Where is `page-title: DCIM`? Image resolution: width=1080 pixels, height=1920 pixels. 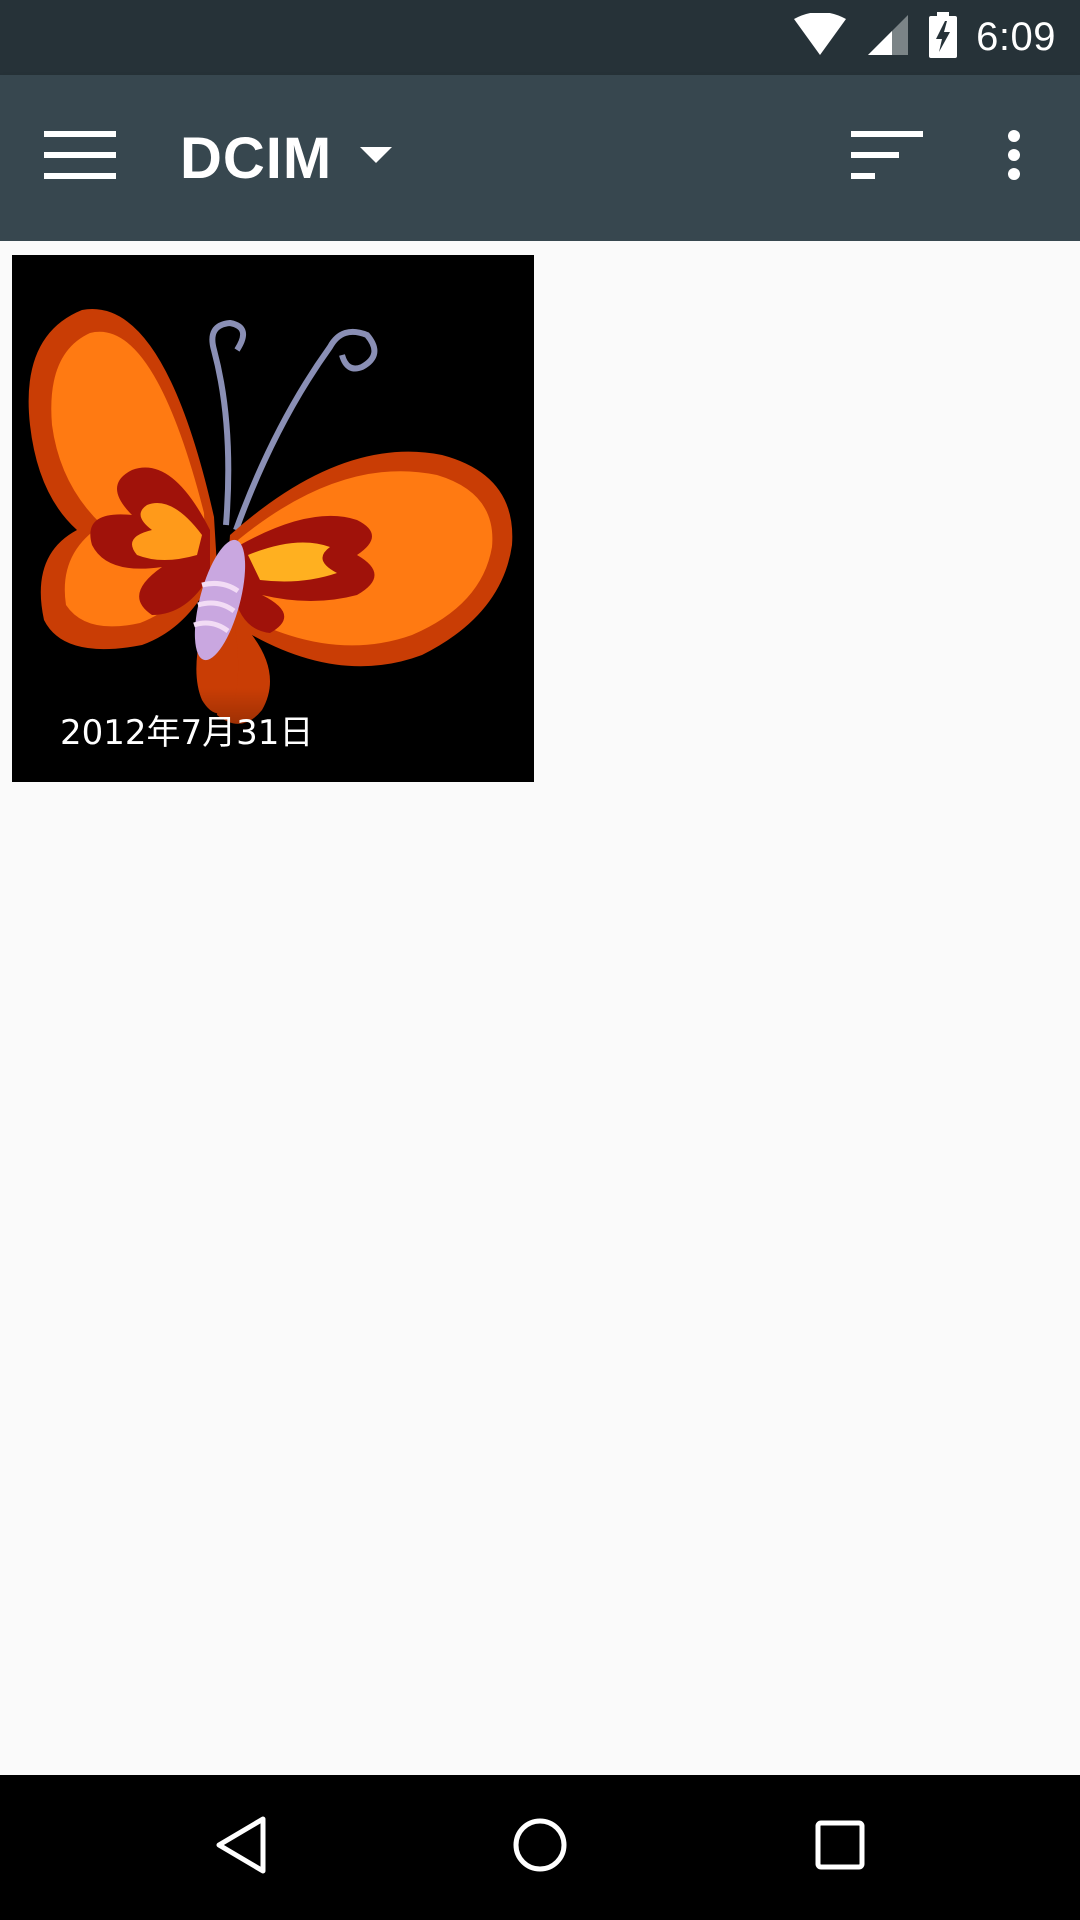
page-title: DCIM is located at coordinates (256, 158).